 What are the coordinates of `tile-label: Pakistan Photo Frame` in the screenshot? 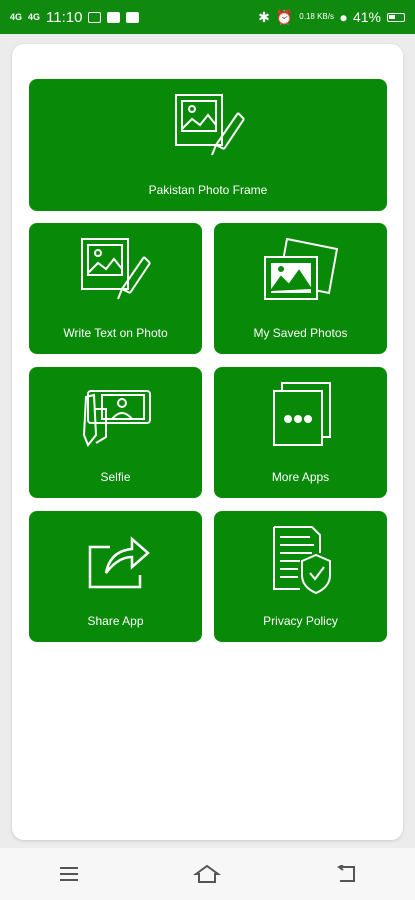 It's located at (208, 190).